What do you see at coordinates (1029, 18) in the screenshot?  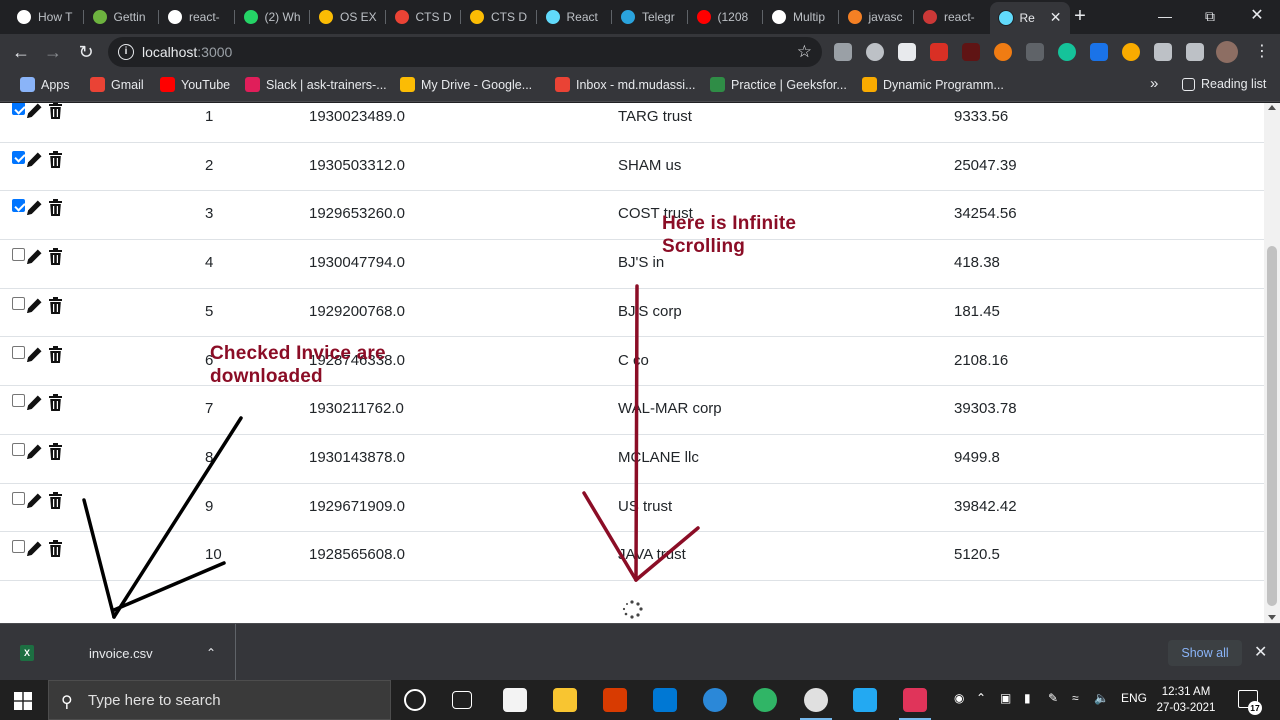 I see `browser-tab: Re ✕` at bounding box center [1029, 18].